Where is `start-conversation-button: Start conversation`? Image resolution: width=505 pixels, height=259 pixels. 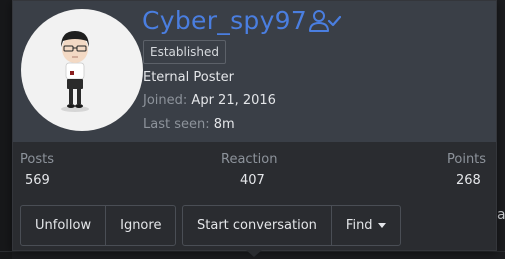 start-conversation-button: Start conversation is located at coordinates (257, 225).